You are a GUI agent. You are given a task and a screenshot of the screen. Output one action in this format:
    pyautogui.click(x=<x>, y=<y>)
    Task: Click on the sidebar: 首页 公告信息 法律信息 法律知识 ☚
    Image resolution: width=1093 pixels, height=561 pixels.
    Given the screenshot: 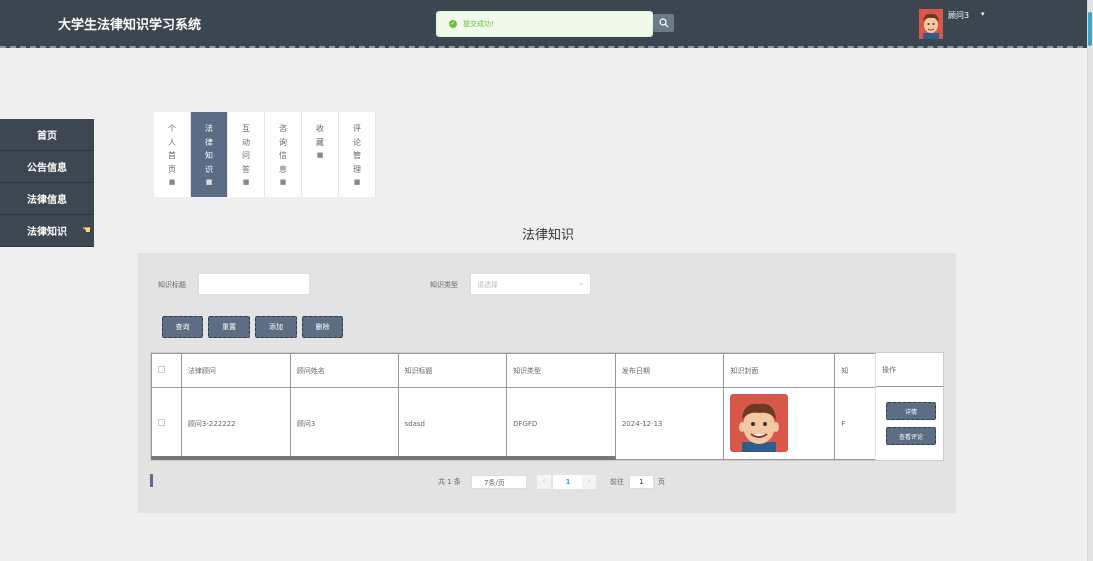 What is the action you would take?
    pyautogui.click(x=47, y=183)
    